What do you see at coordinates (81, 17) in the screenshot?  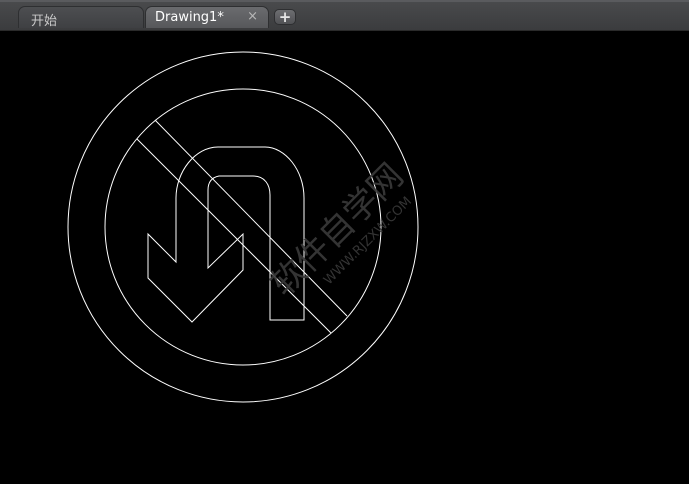 I see `tab-start: 开始` at bounding box center [81, 17].